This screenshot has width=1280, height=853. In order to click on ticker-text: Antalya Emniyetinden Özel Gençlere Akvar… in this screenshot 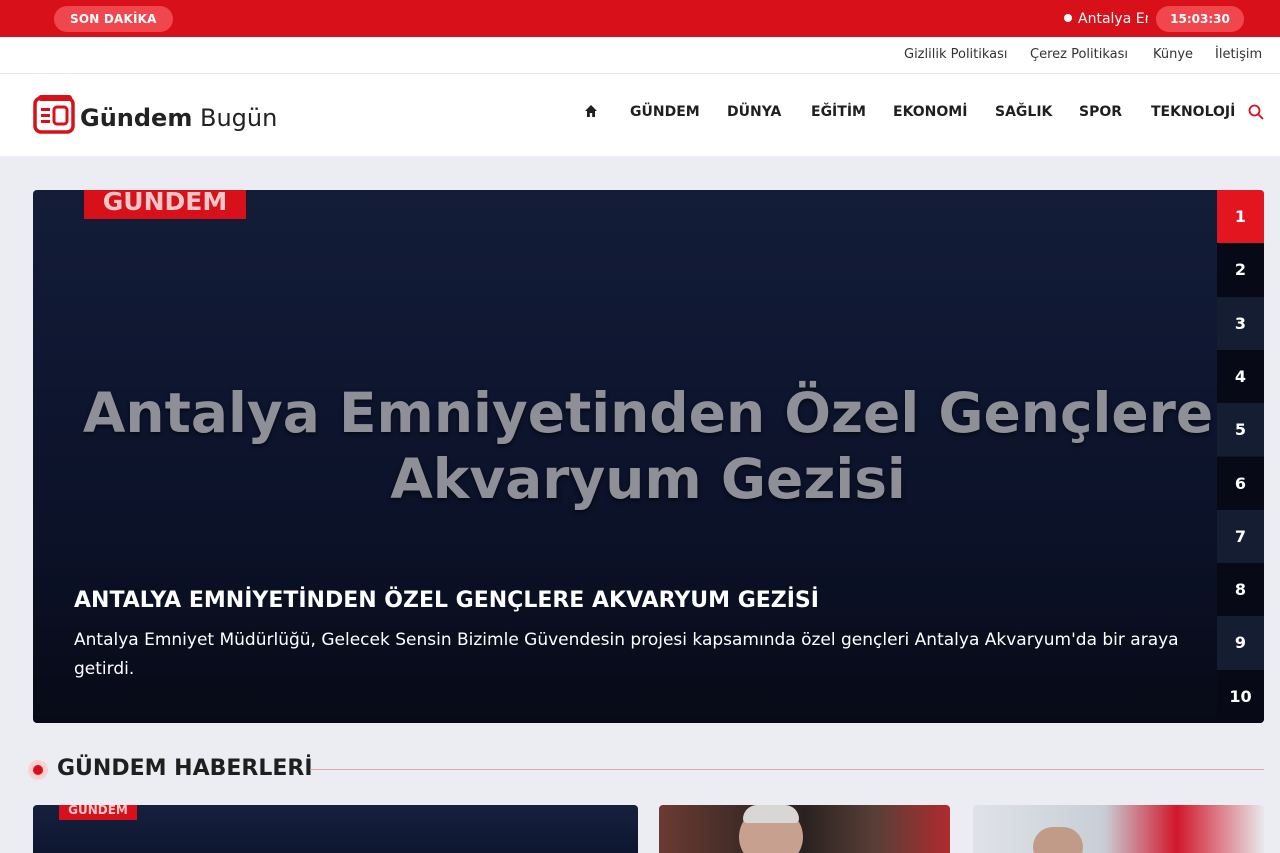, I will do `click(1113, 19)`.